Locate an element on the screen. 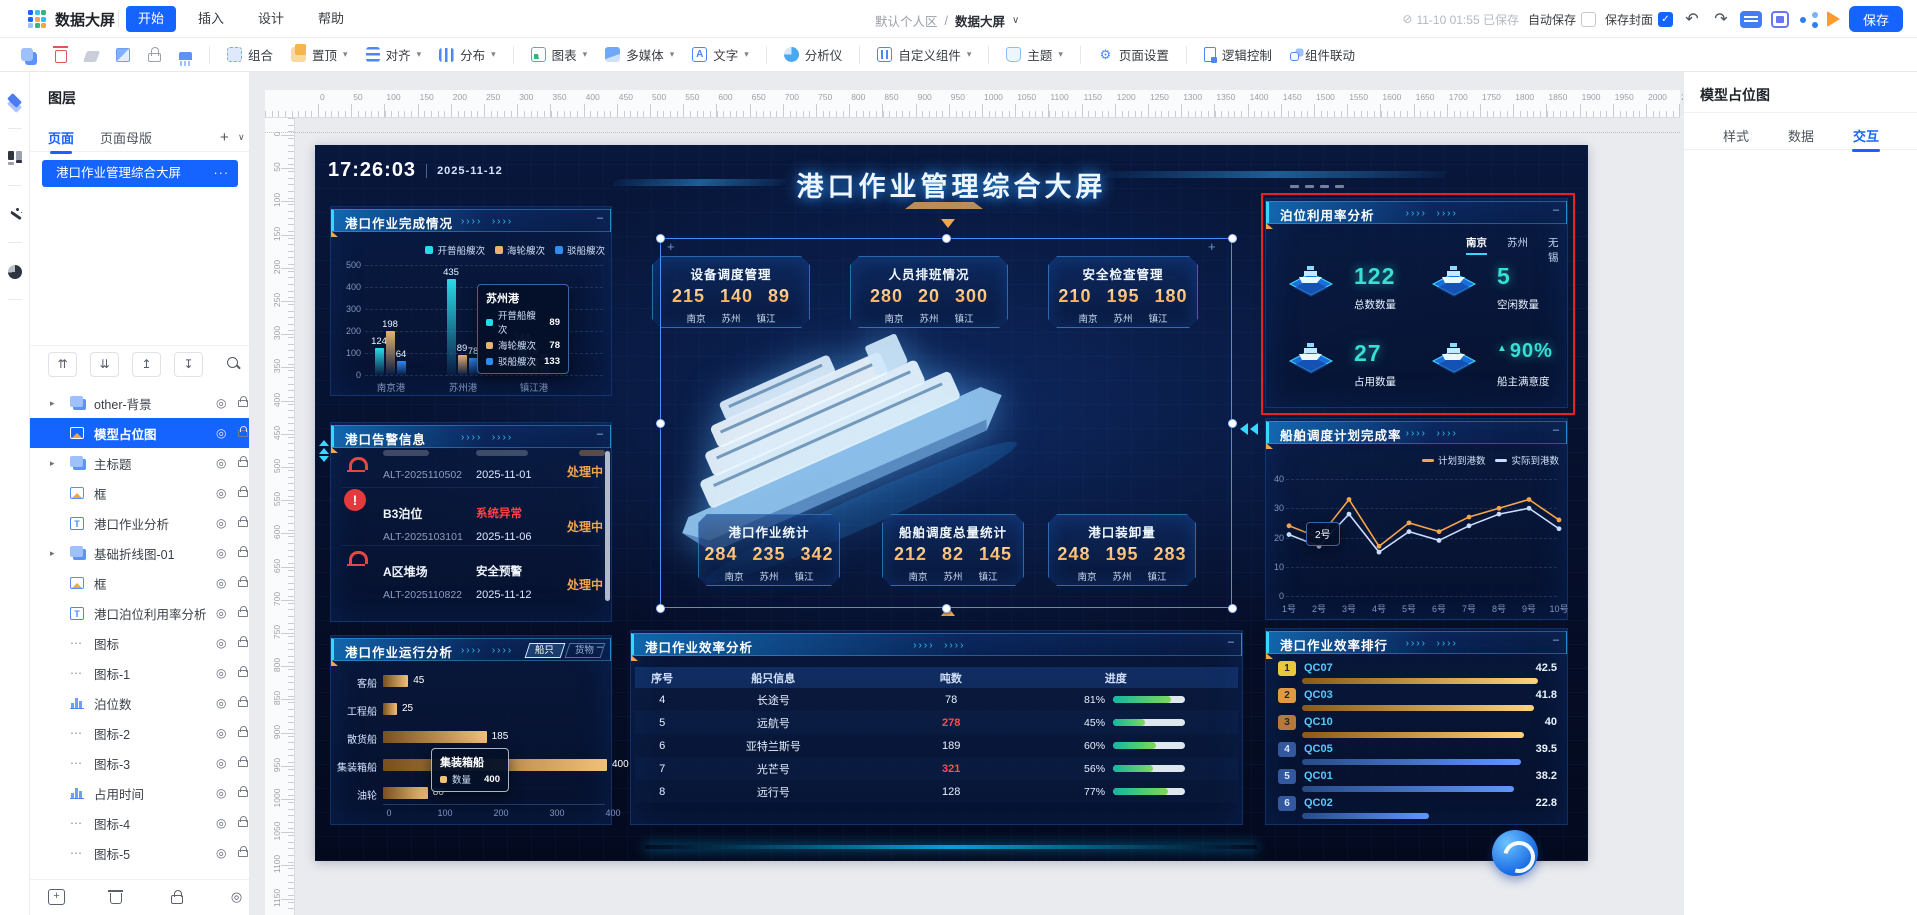 This screenshot has height=915, width=1917. rank-row-2: 3 QC10 40 is located at coordinates (1417, 728).